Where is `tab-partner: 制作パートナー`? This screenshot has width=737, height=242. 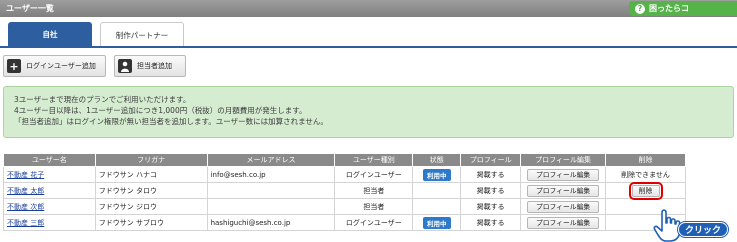
tab-partner: 制作パートナー is located at coordinates (142, 34).